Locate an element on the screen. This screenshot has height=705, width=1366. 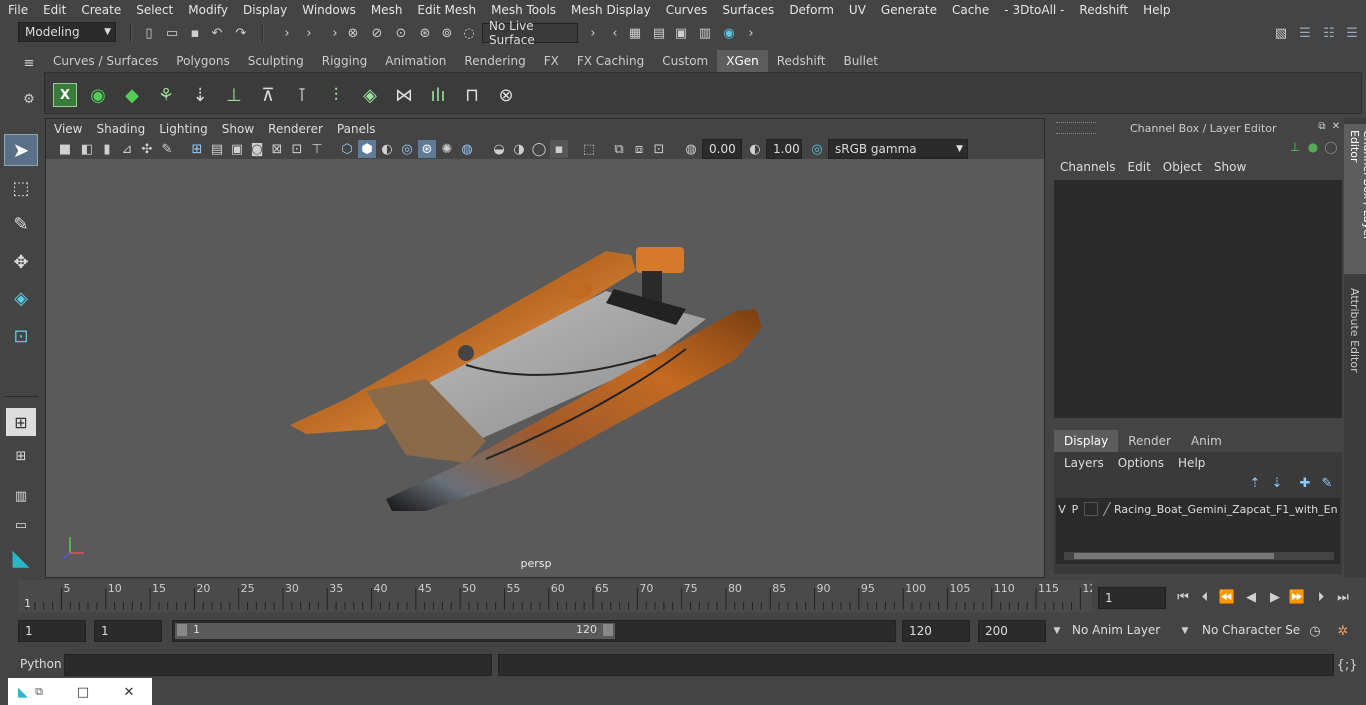
xray-components-icon: ⧈ is located at coordinates (639, 149).